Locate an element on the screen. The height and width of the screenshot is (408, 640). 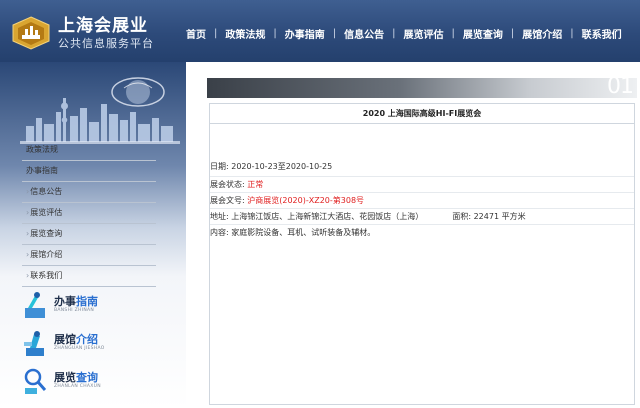
feature-title: 办事指南 is located at coordinates (76, 301).